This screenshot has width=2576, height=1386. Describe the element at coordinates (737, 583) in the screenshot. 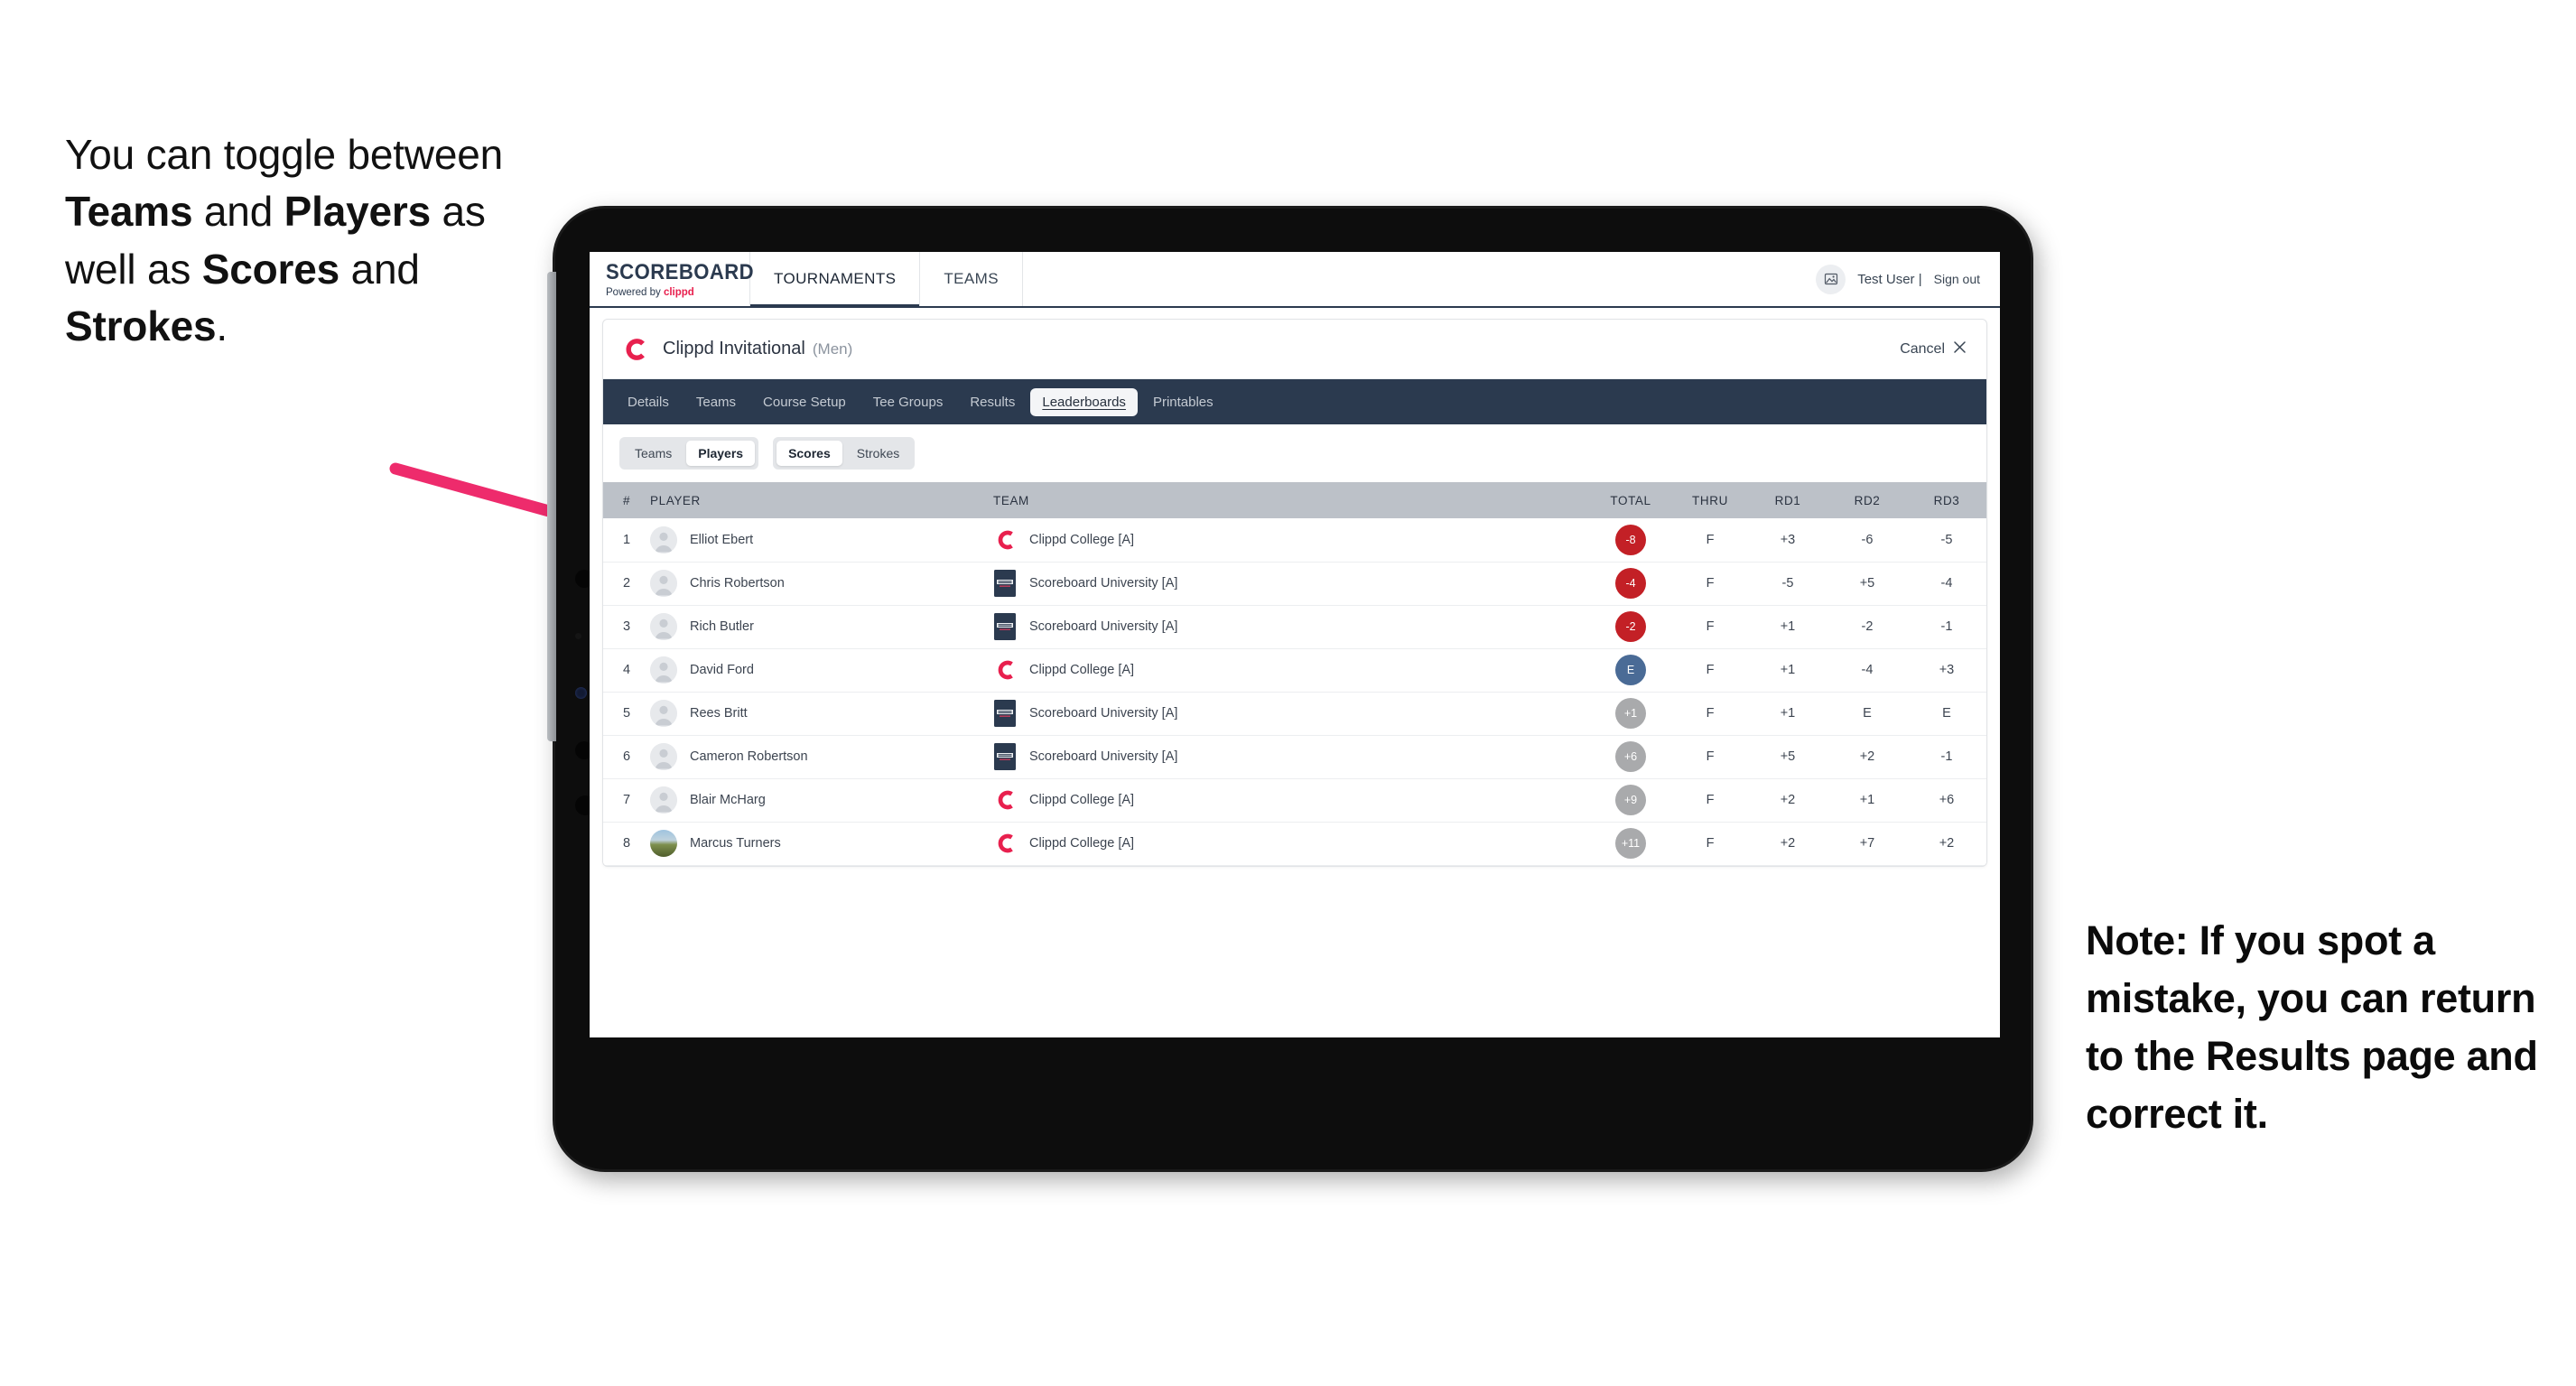

I see `player-name: Chris Robertson` at that location.